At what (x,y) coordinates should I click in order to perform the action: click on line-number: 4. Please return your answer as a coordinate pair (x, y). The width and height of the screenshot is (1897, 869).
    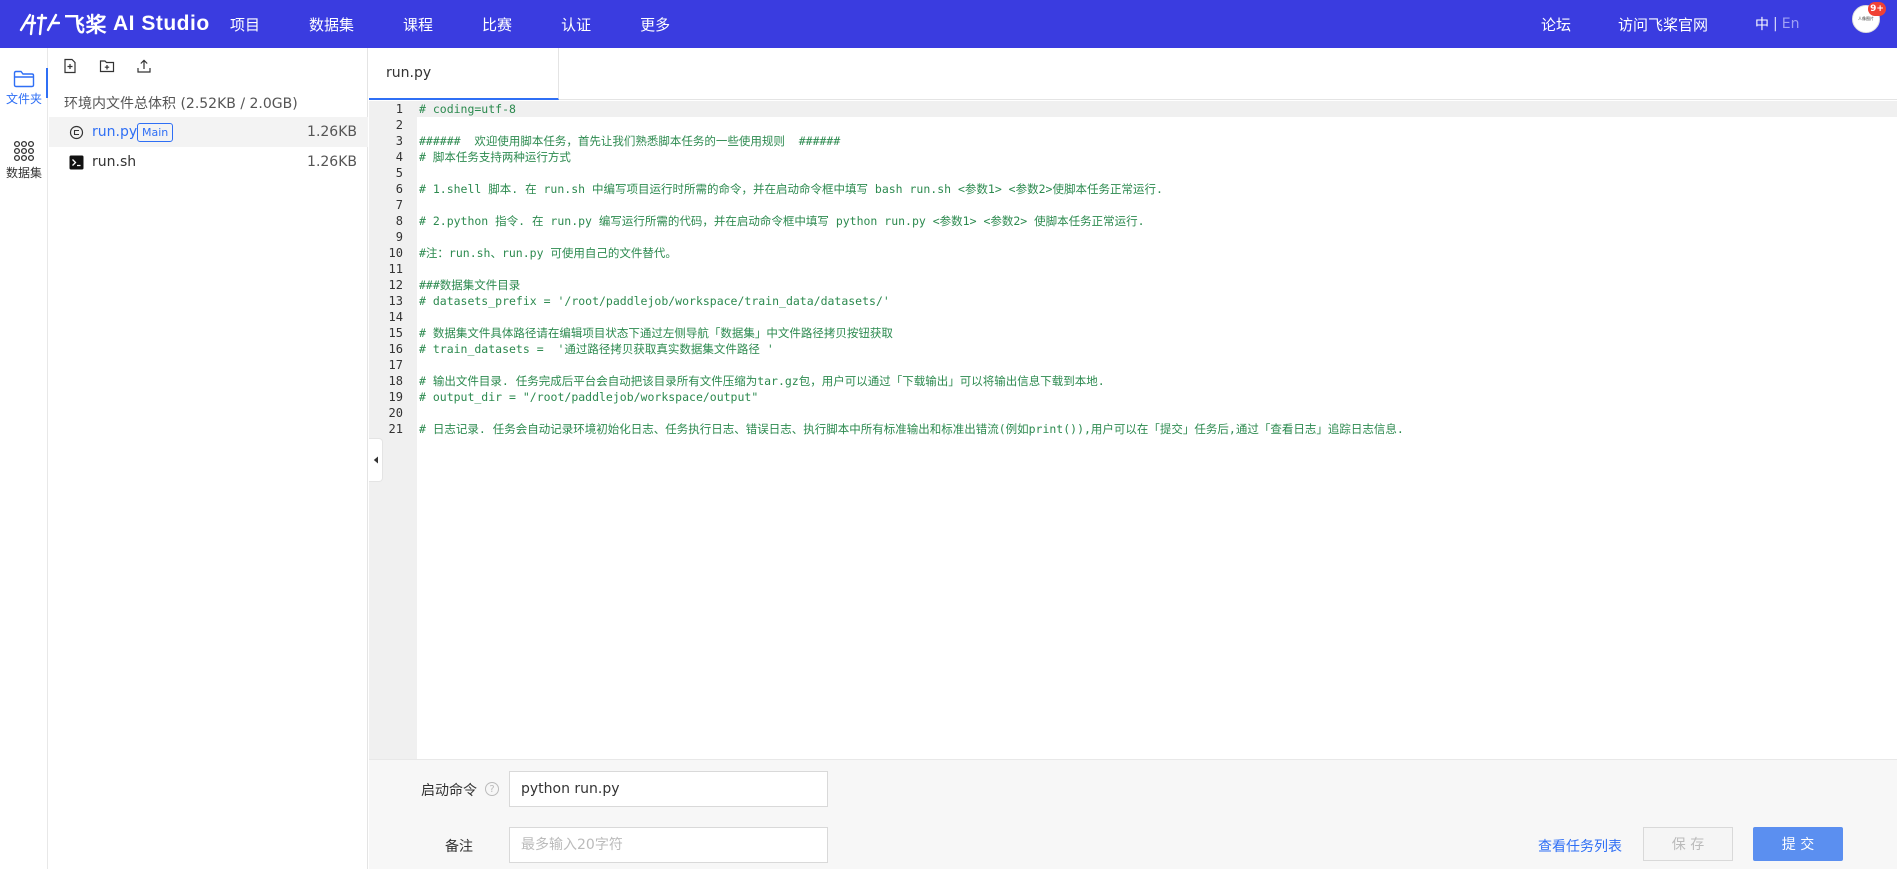
    Looking at the image, I should click on (399, 157).